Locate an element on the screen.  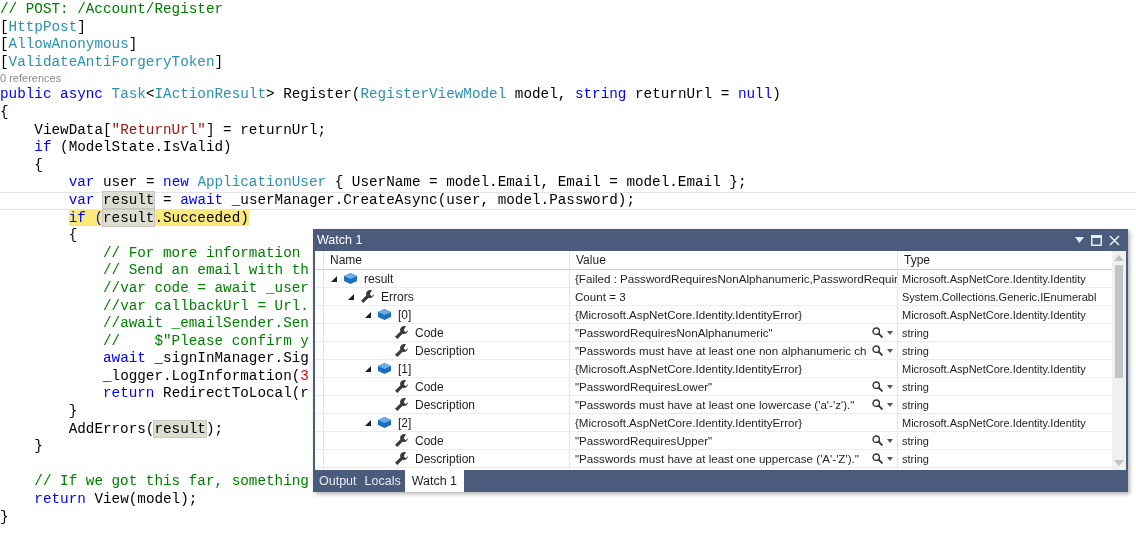
code-line: //var code = await _user is located at coordinates (205, 287).